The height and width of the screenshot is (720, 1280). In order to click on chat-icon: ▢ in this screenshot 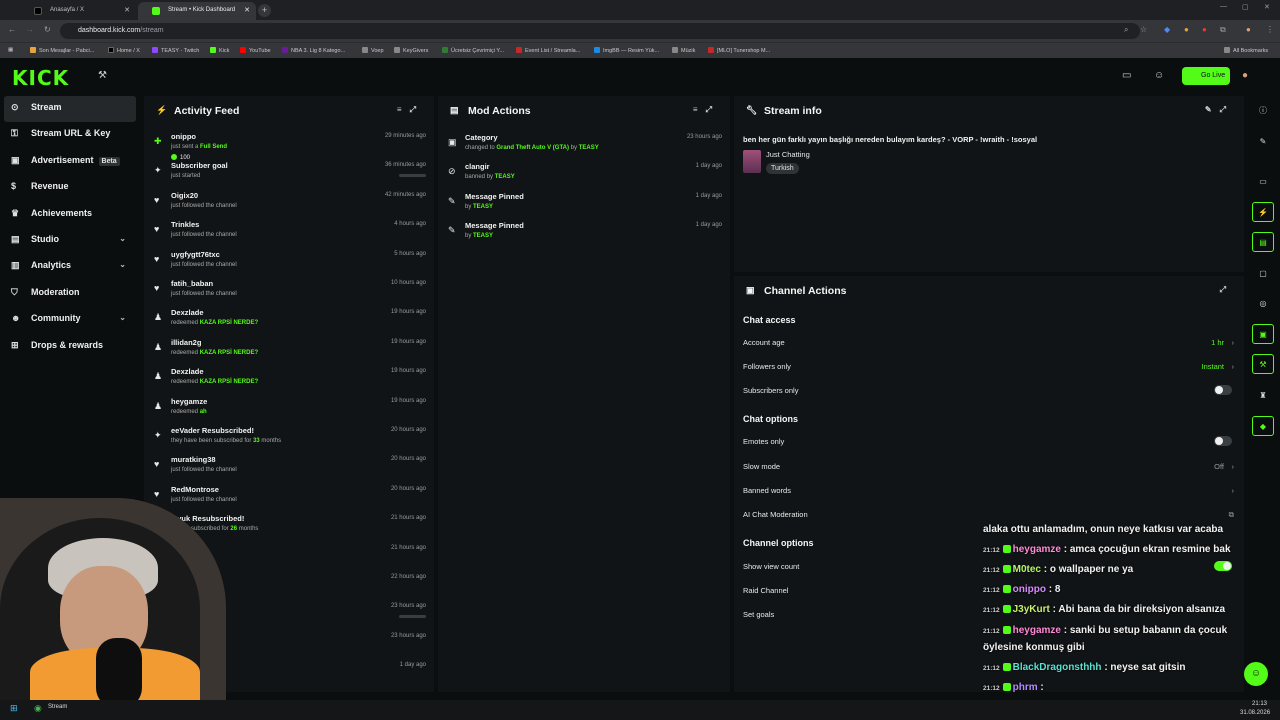, I will do `click(1263, 274)`.